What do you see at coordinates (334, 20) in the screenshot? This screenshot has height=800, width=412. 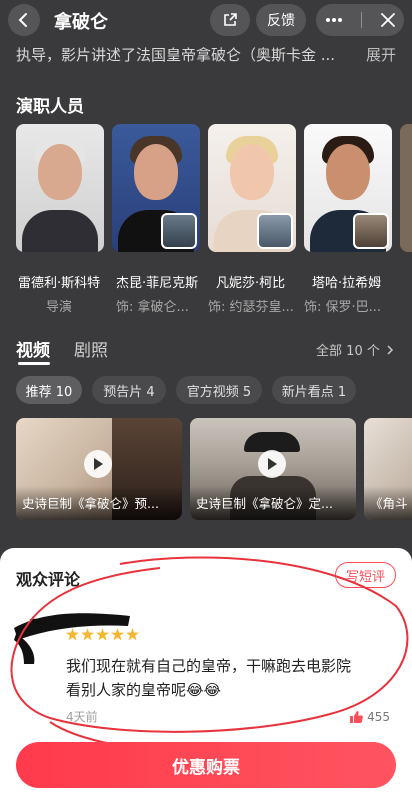 I see `more-icon` at bounding box center [334, 20].